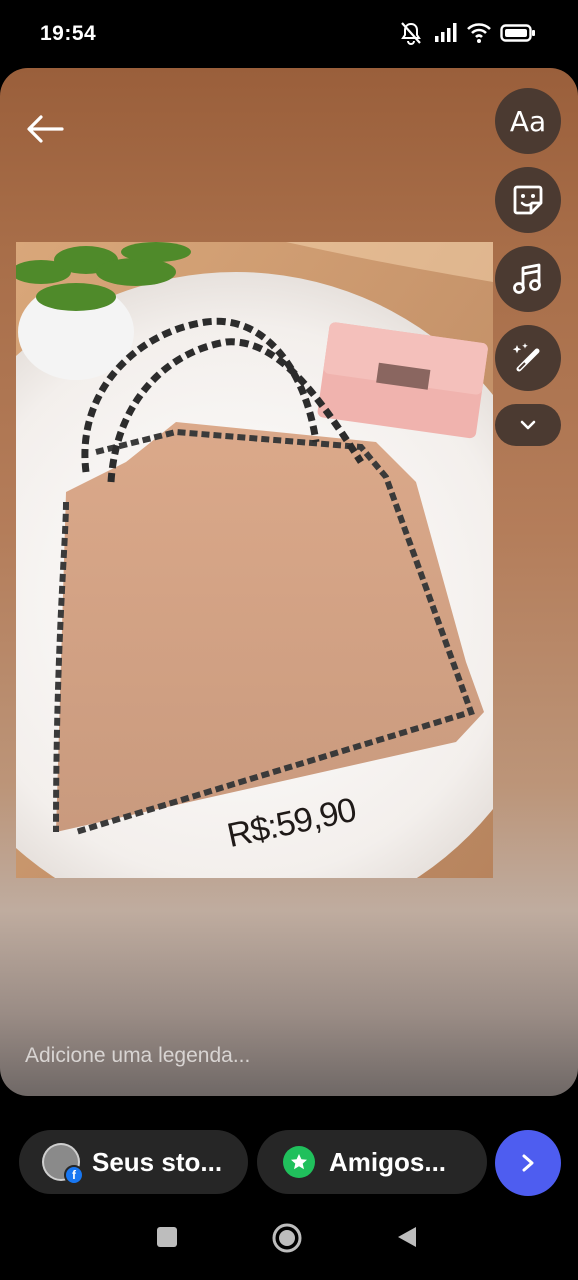  What do you see at coordinates (518, 33) in the screenshot?
I see `battery-icon` at bounding box center [518, 33].